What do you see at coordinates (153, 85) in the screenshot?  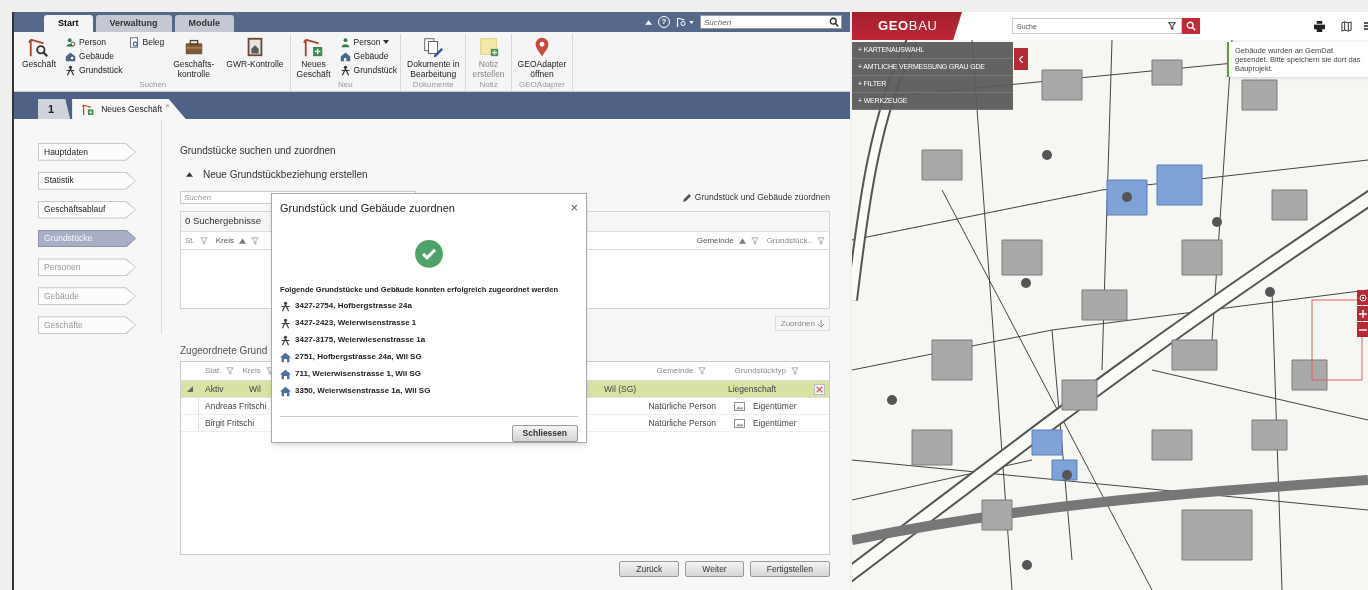 I see `group-label: Suchen` at bounding box center [153, 85].